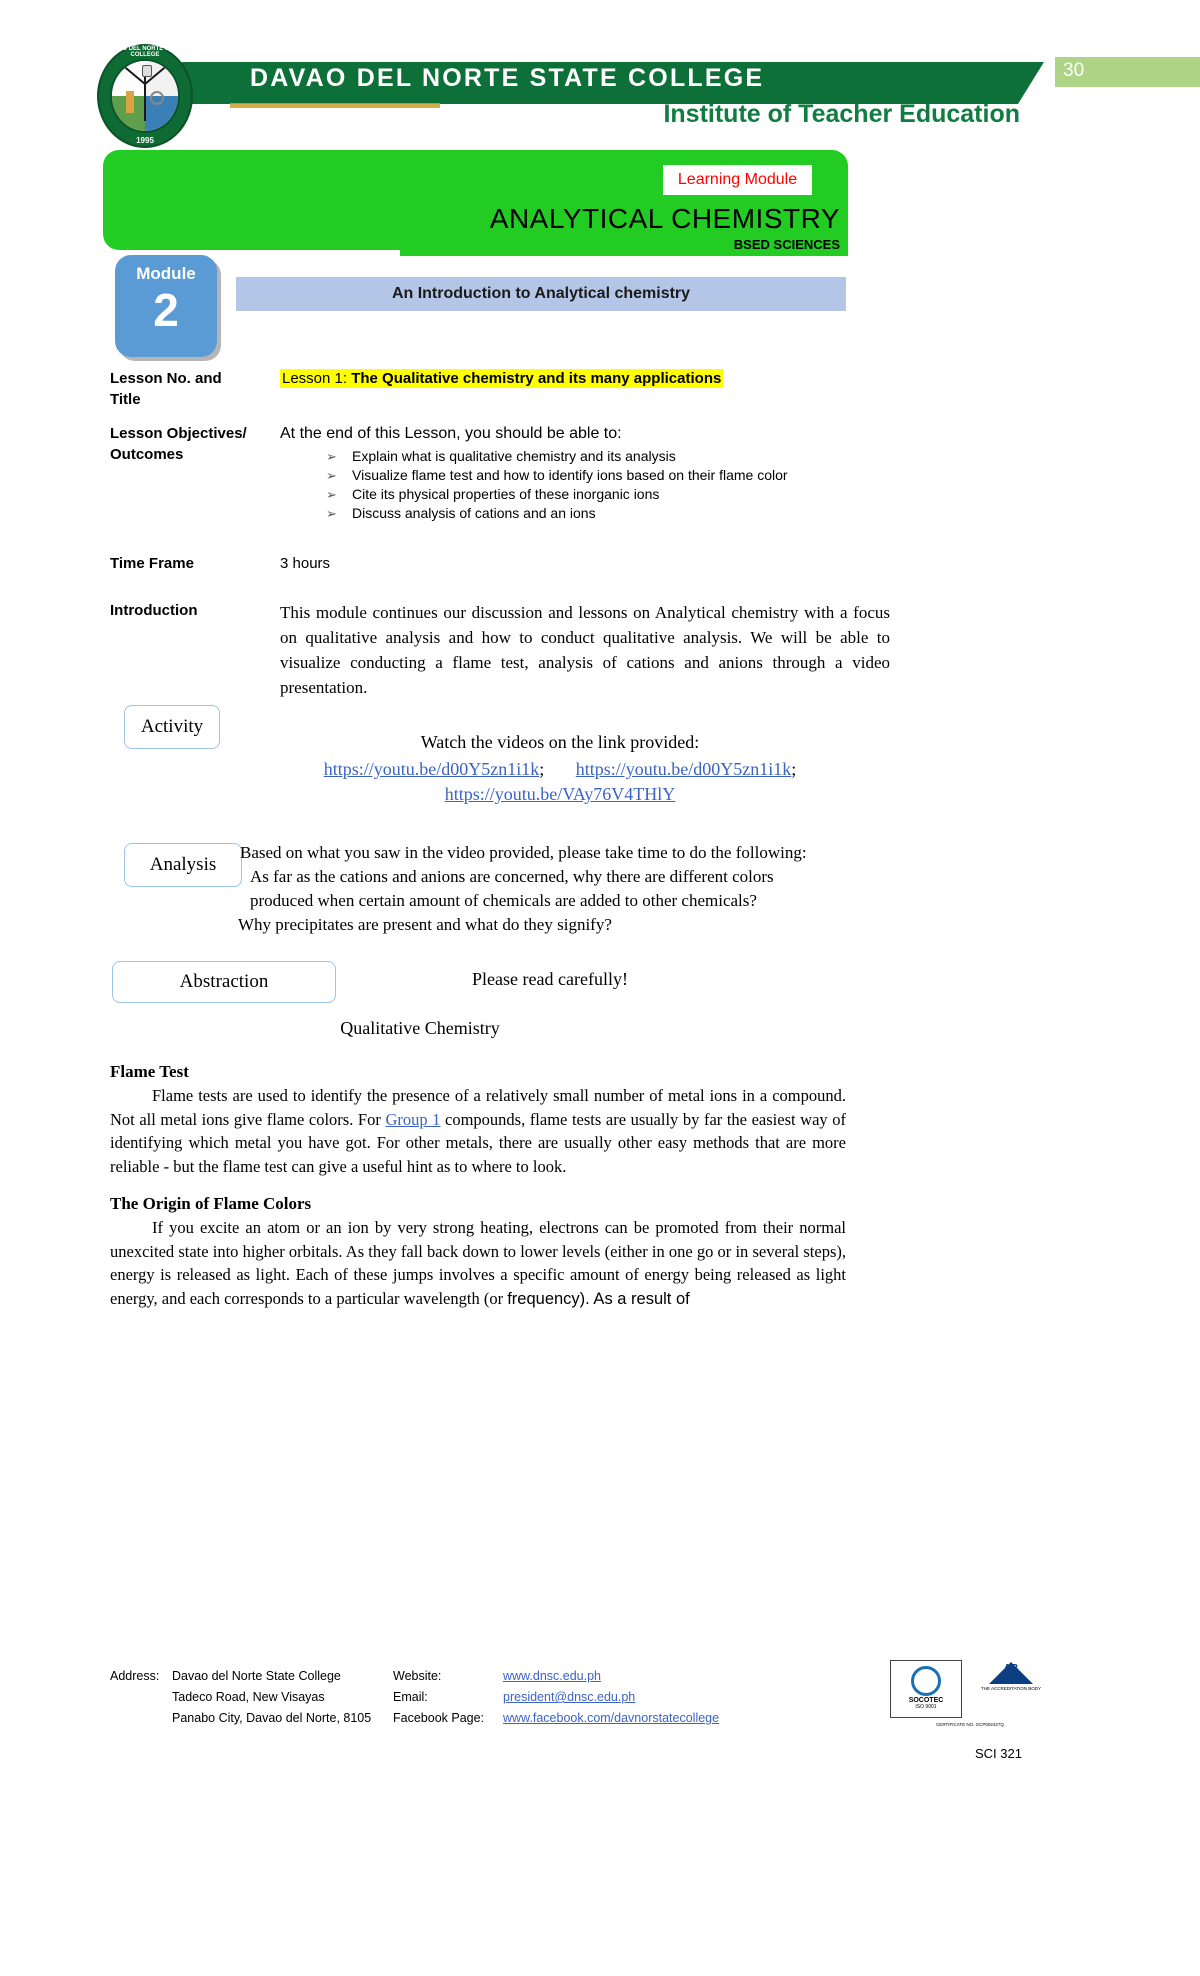 The height and width of the screenshot is (1976, 1200). I want to click on abstraction-callout-box: Abstraction, so click(224, 982).